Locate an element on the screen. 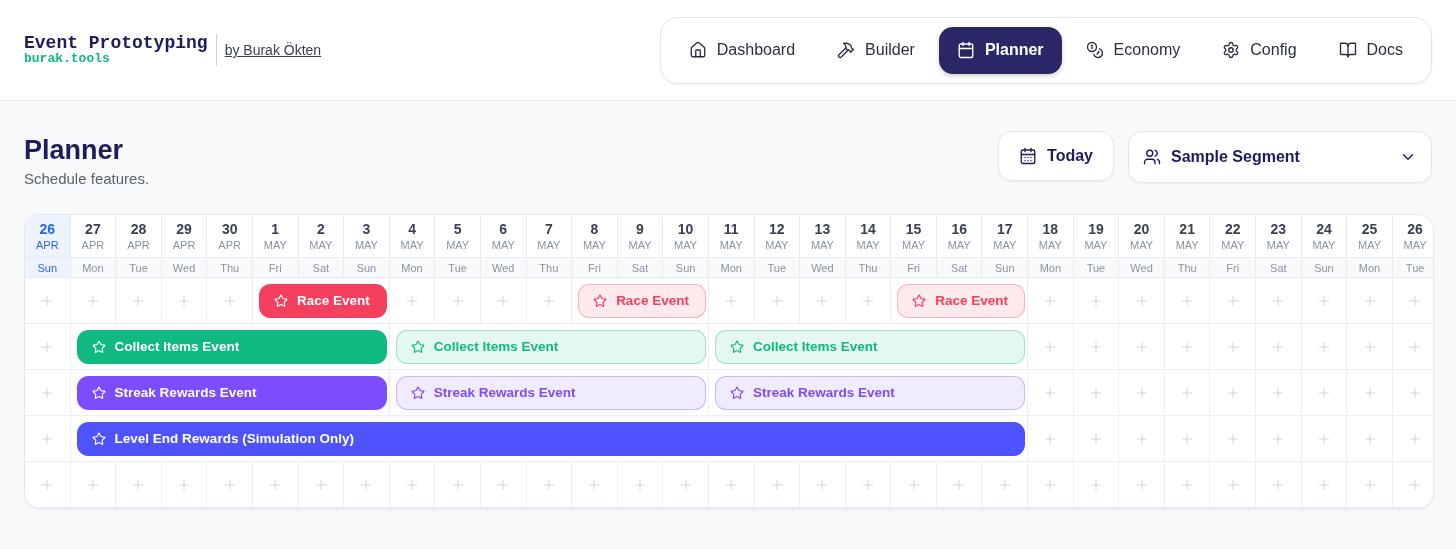  nav-tab: Config is located at coordinates (1259, 50).